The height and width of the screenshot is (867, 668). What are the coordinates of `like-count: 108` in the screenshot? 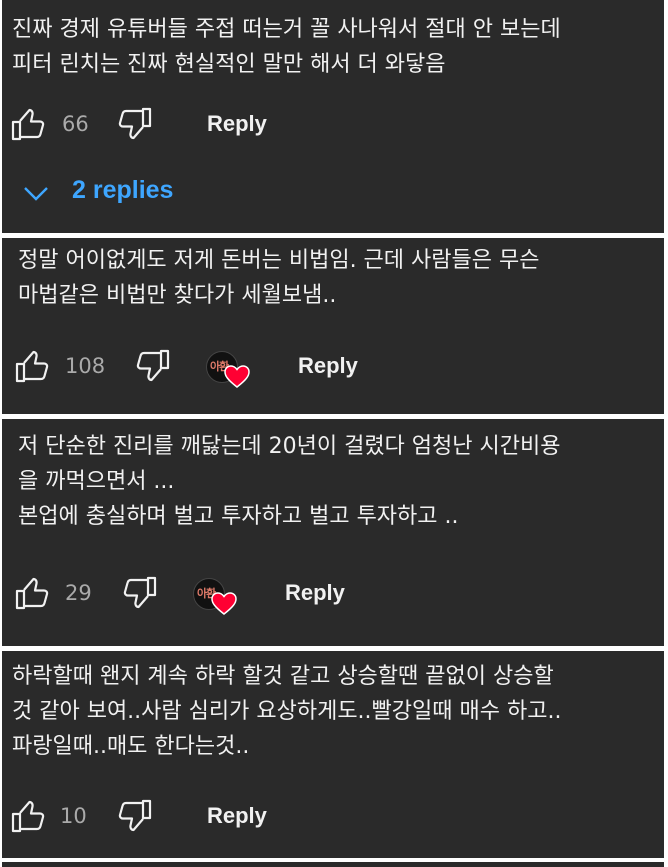 It's located at (85, 366).